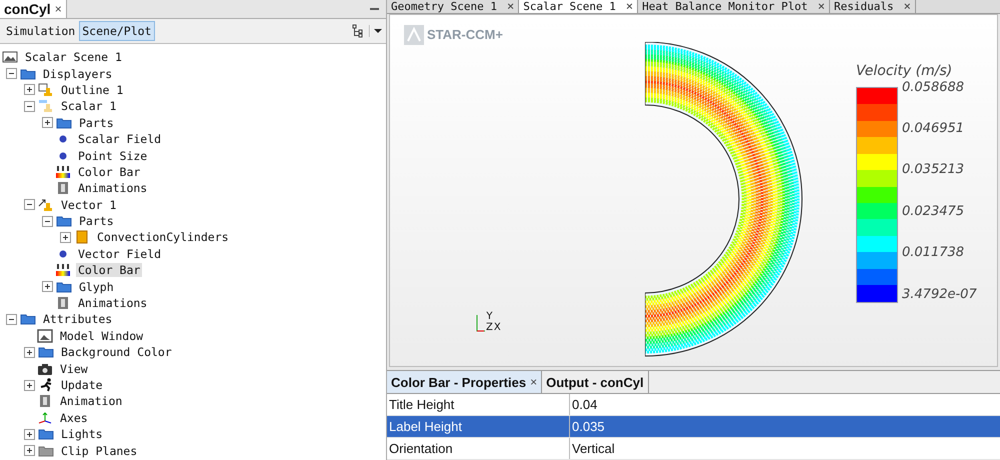 This screenshot has width=1000, height=460. What do you see at coordinates (116, 31) in the screenshot?
I see `view-tab: Scene/Plot` at bounding box center [116, 31].